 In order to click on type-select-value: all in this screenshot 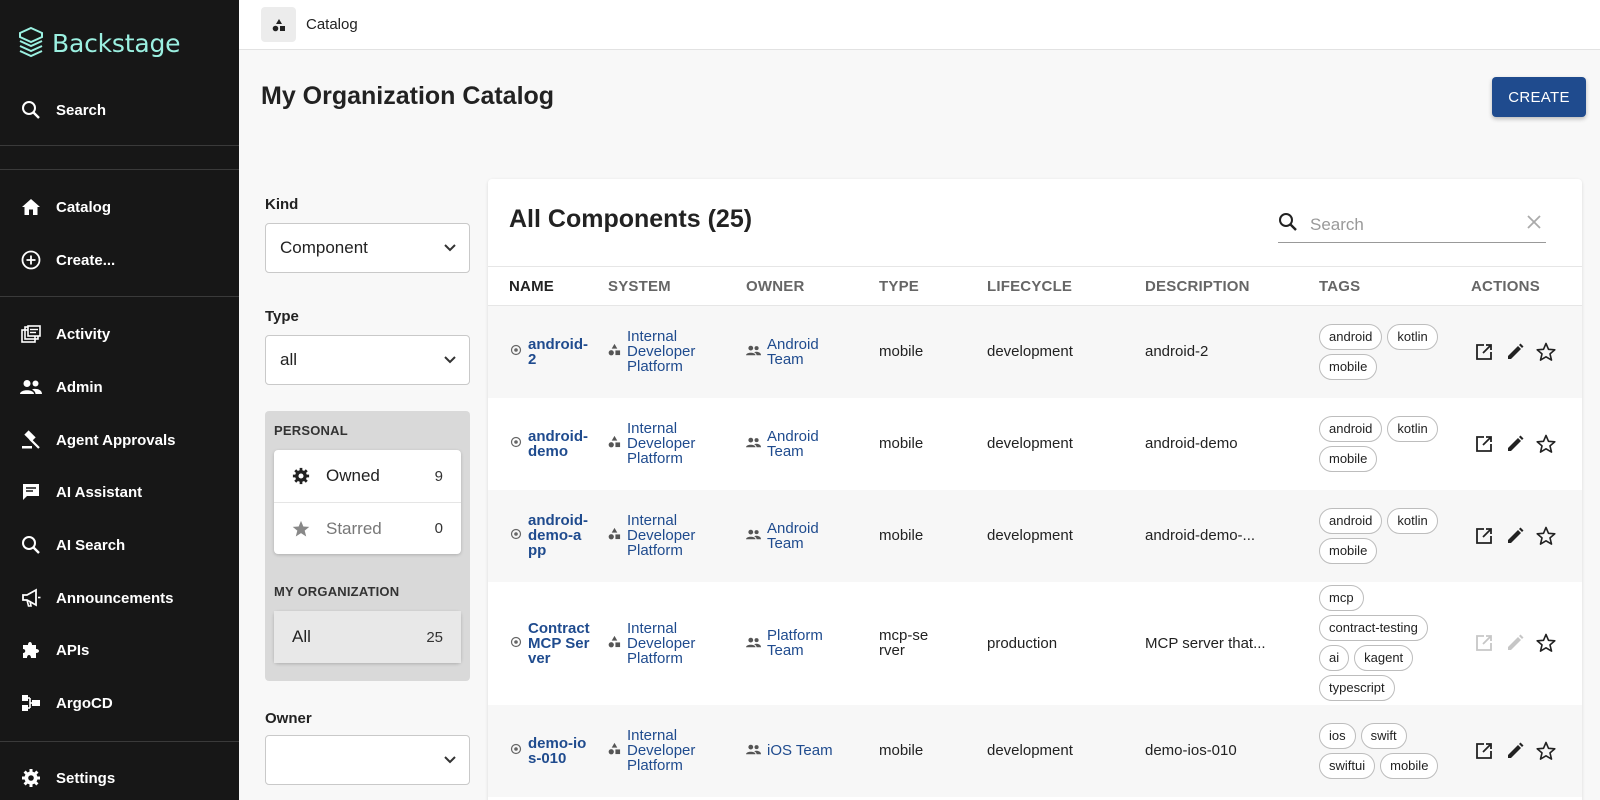, I will do `click(289, 359)`.